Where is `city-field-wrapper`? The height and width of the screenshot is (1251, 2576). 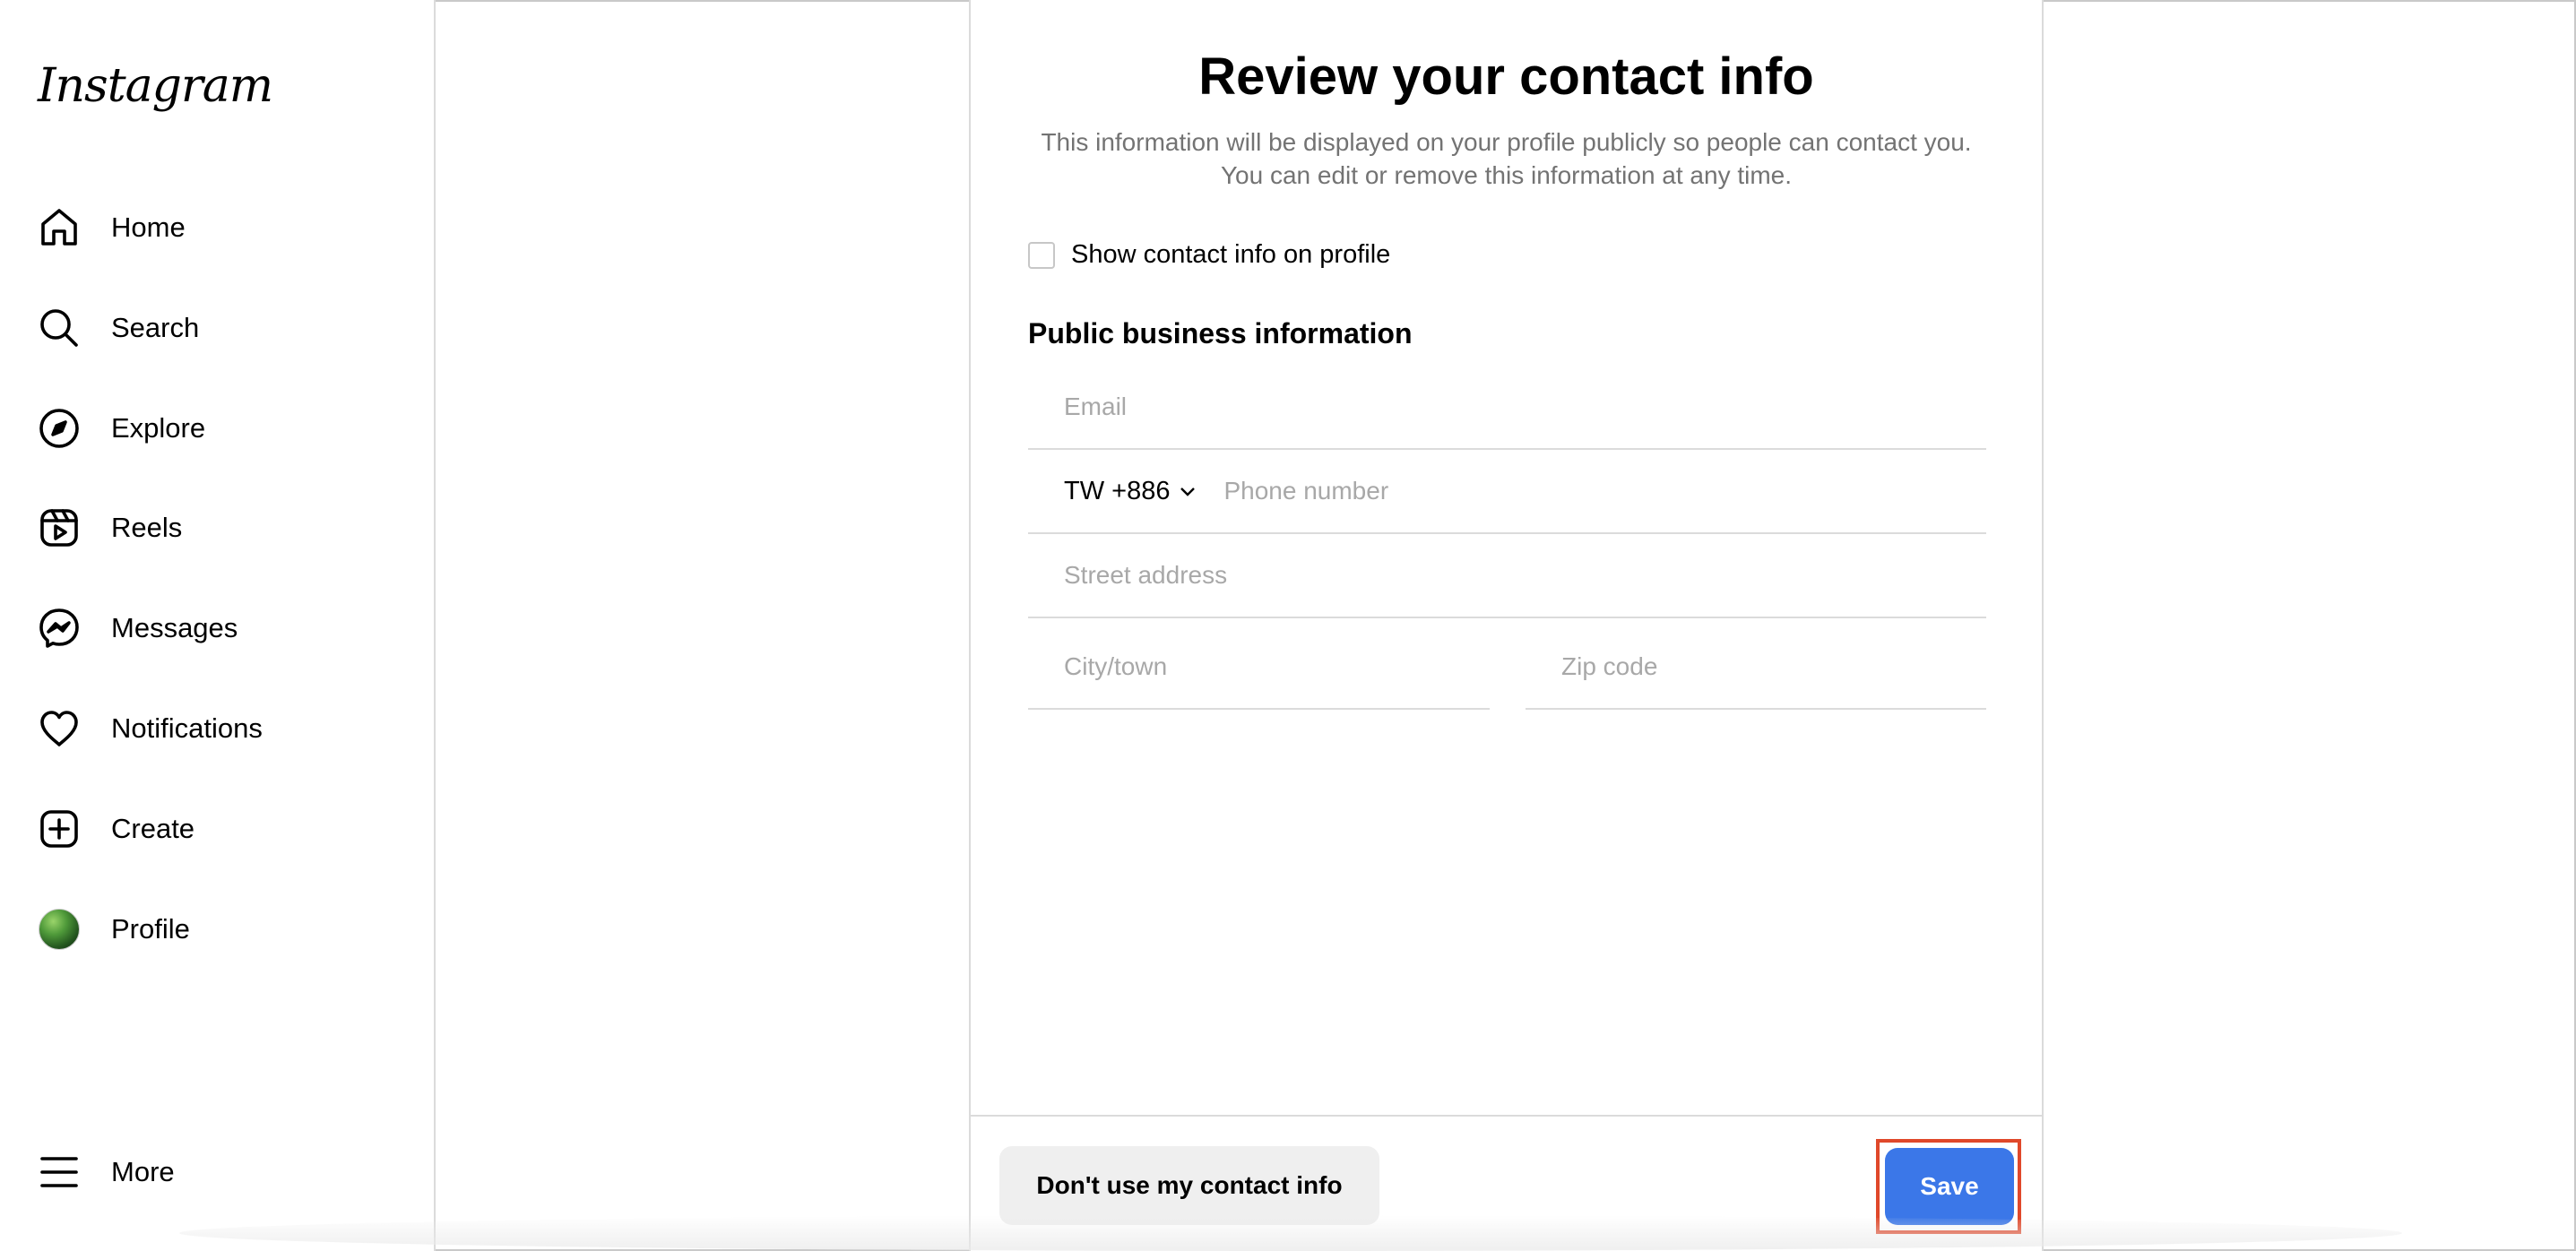
city-field-wrapper is located at coordinates (1259, 668).